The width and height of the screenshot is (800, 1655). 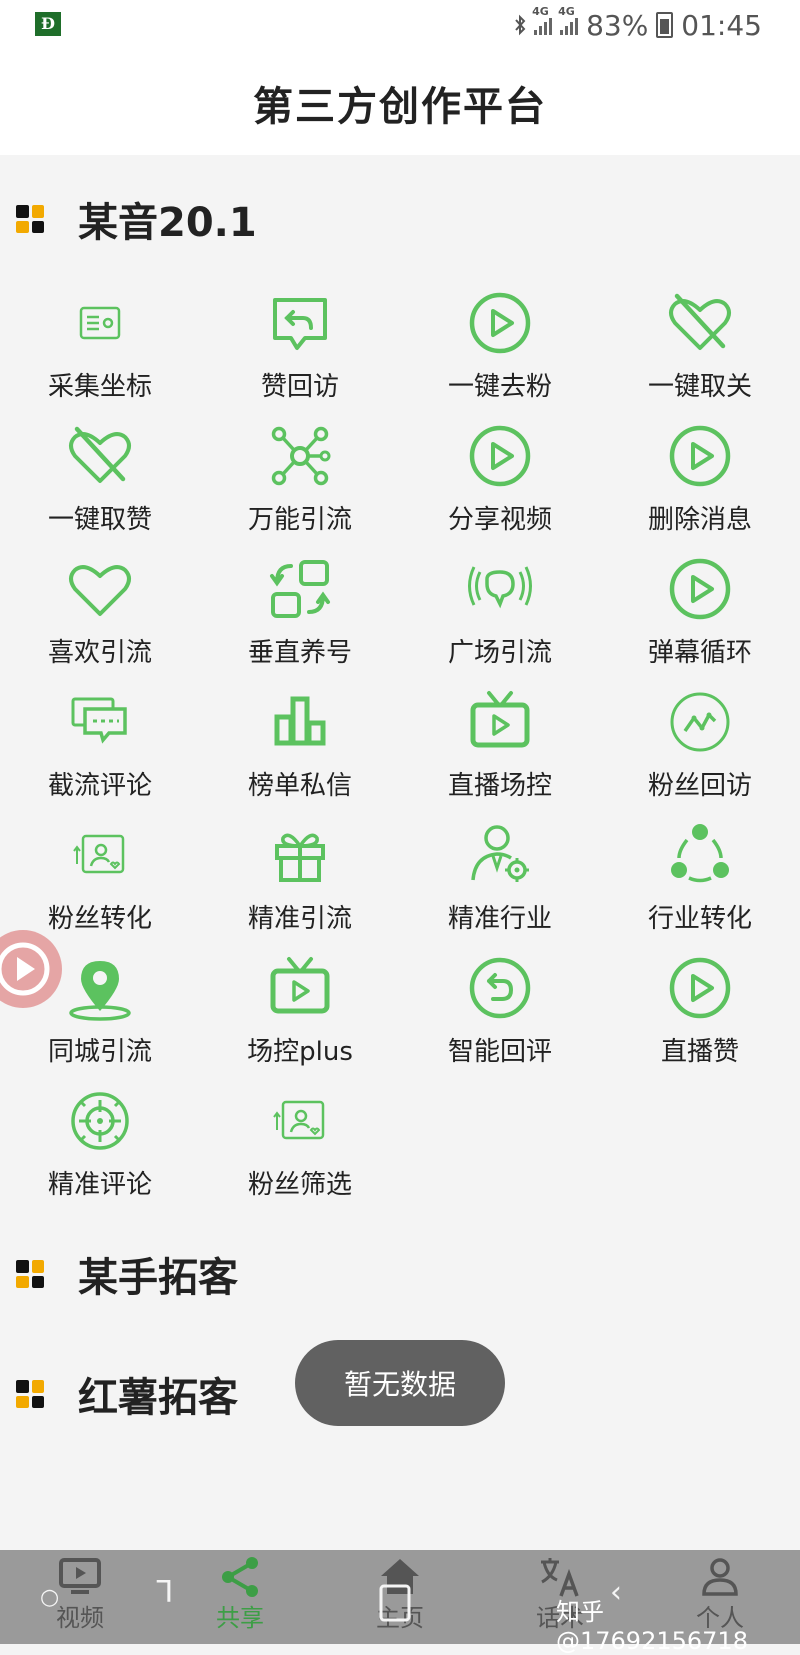 I want to click on feature-item: 万能引流, so click(x=300, y=479).